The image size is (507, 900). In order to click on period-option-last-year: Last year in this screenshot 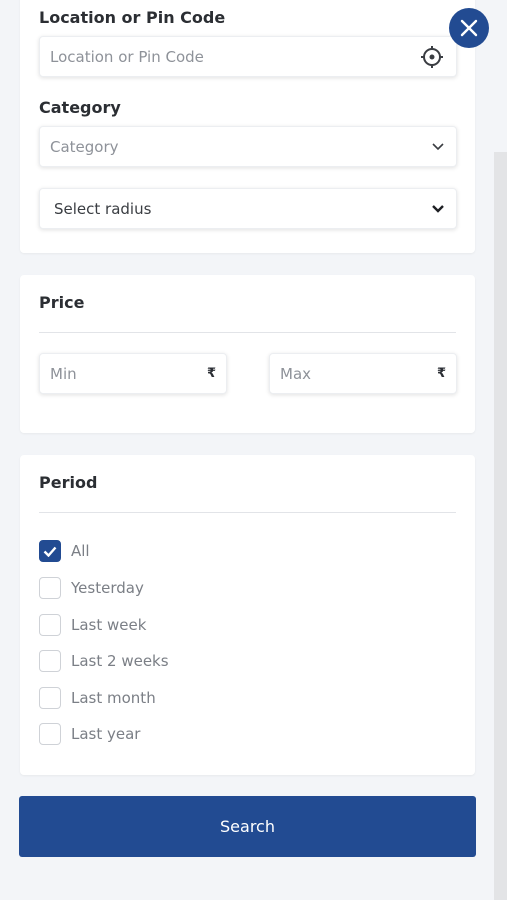, I will do `click(89, 734)`.